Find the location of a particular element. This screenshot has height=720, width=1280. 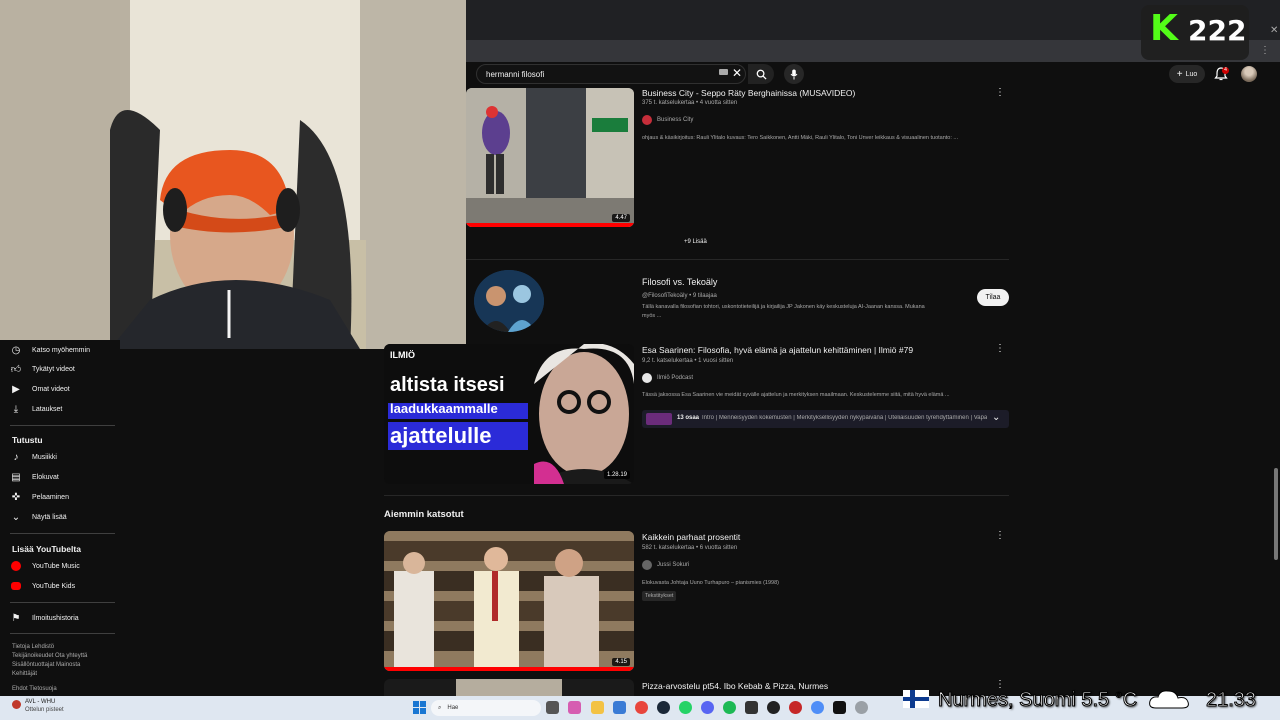

search-icon is located at coordinates (761, 74).